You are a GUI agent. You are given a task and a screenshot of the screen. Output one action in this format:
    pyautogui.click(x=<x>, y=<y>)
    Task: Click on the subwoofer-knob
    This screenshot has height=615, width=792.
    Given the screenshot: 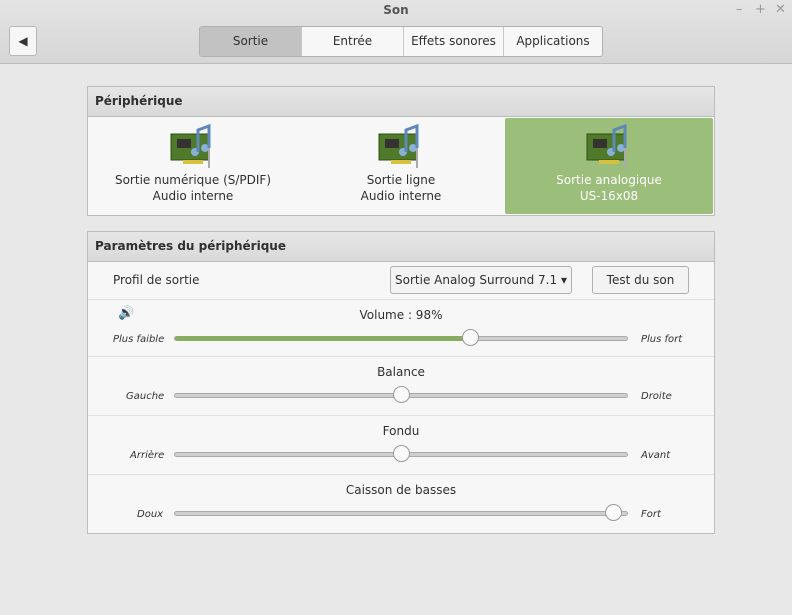 What is the action you would take?
    pyautogui.click(x=614, y=512)
    